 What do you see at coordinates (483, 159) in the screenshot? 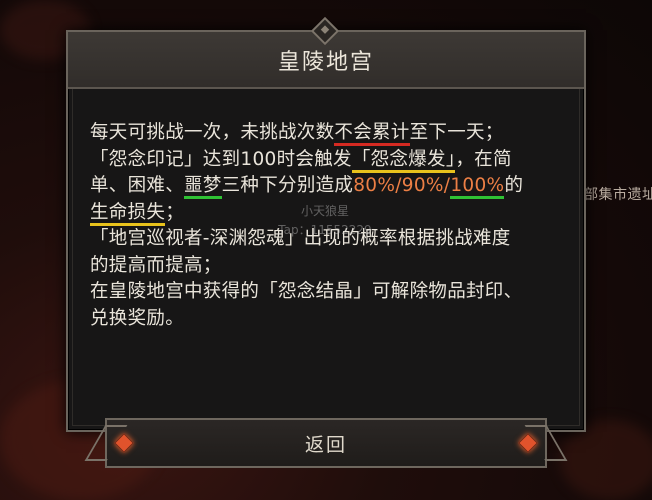
I see `text-segment: ，在简` at bounding box center [483, 159].